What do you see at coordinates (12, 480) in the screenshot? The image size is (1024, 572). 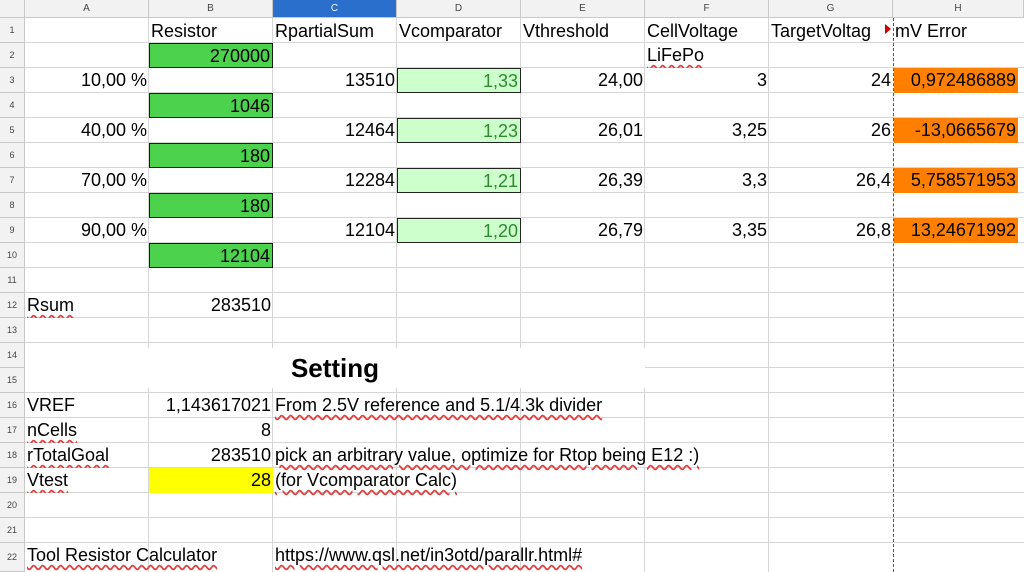 I see `row-header-19: 19` at bounding box center [12, 480].